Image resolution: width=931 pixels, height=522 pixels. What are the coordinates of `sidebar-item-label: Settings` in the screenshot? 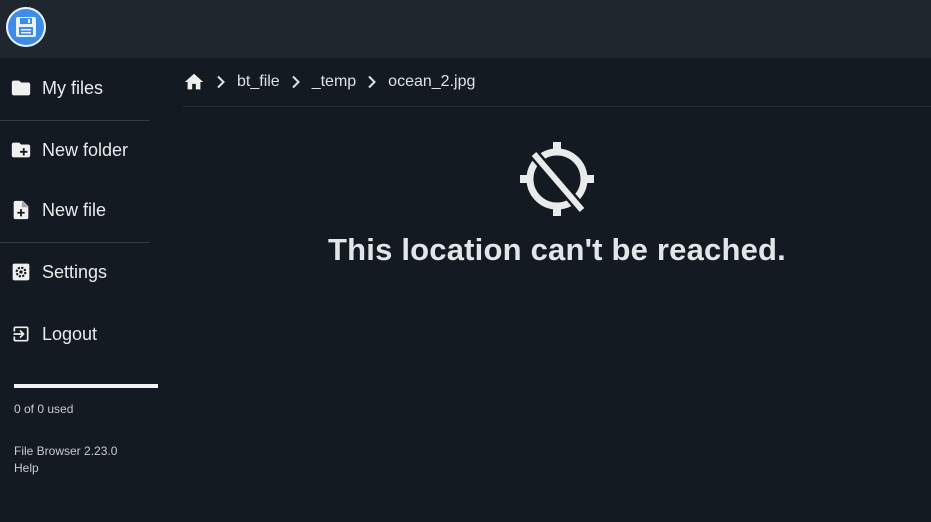 It's located at (75, 271).